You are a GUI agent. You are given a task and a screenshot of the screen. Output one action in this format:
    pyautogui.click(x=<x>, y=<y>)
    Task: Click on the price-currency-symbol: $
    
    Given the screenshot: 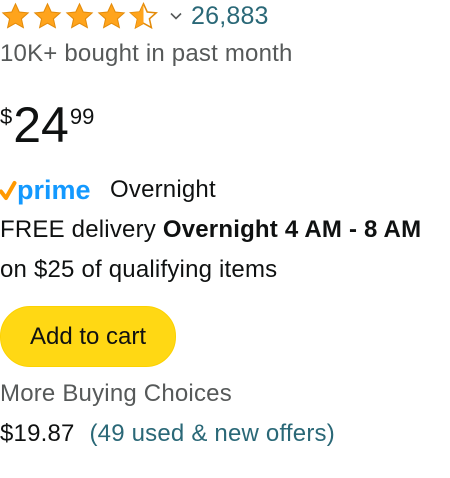 What is the action you would take?
    pyautogui.click(x=6, y=116)
    